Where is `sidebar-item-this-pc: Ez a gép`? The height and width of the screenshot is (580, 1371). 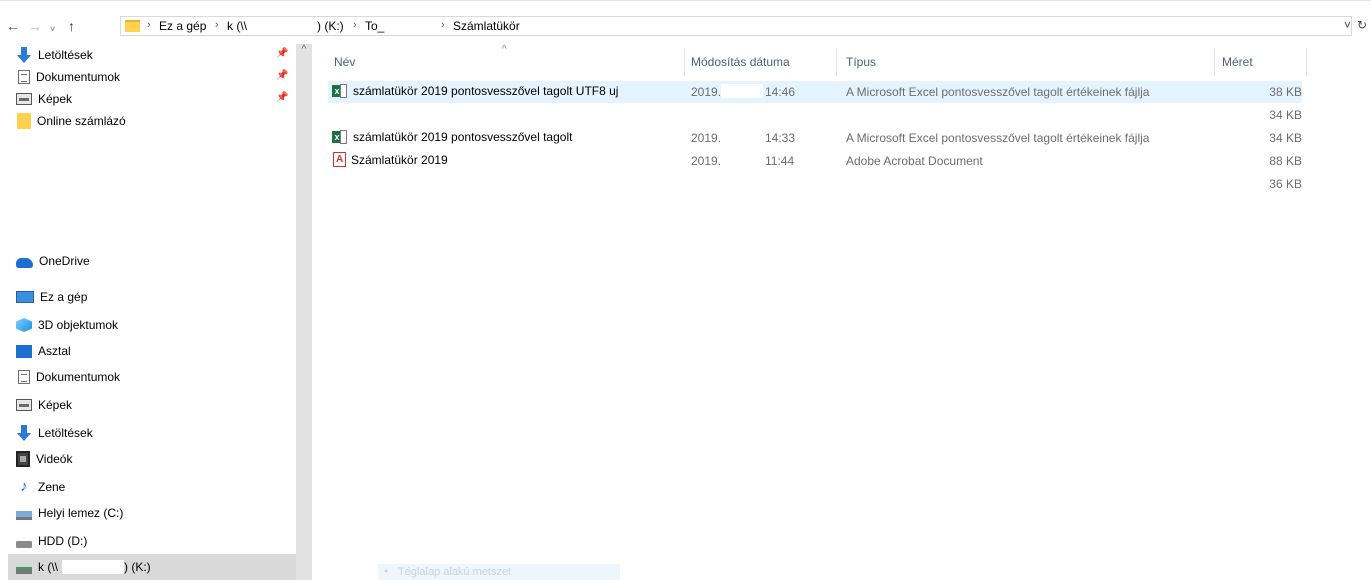
sidebar-item-this-pc: Ez a gép is located at coordinates (51, 297).